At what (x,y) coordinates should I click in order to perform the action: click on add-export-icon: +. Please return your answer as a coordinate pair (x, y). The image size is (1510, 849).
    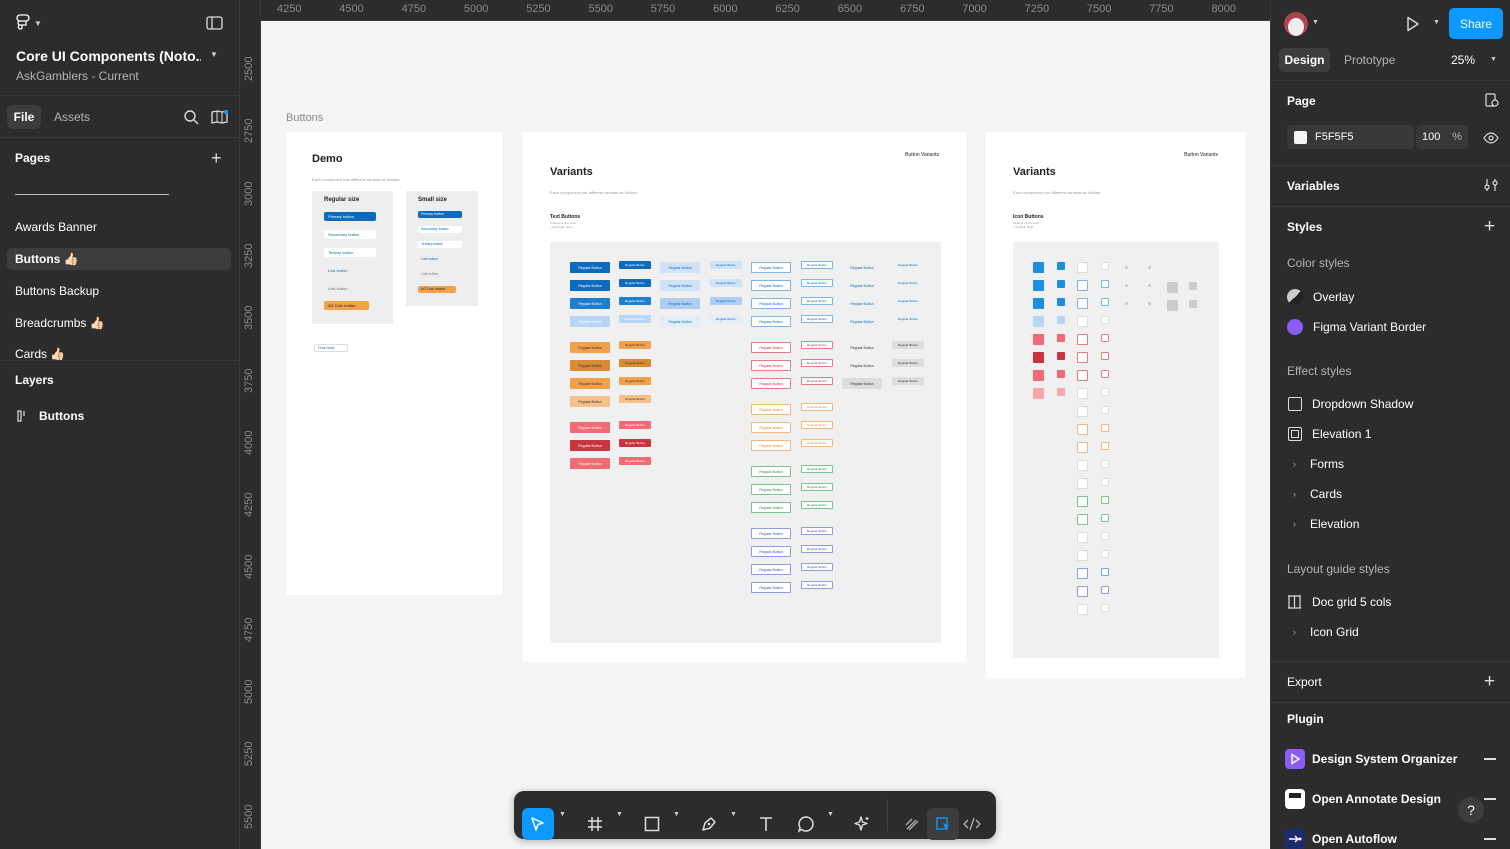
    Looking at the image, I should click on (1489, 682).